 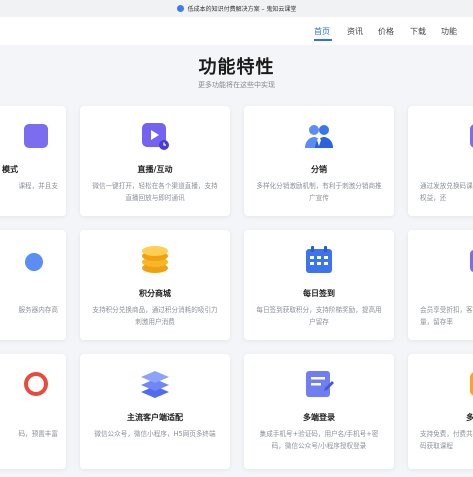 I want to click on target-icon, so click(x=36, y=384).